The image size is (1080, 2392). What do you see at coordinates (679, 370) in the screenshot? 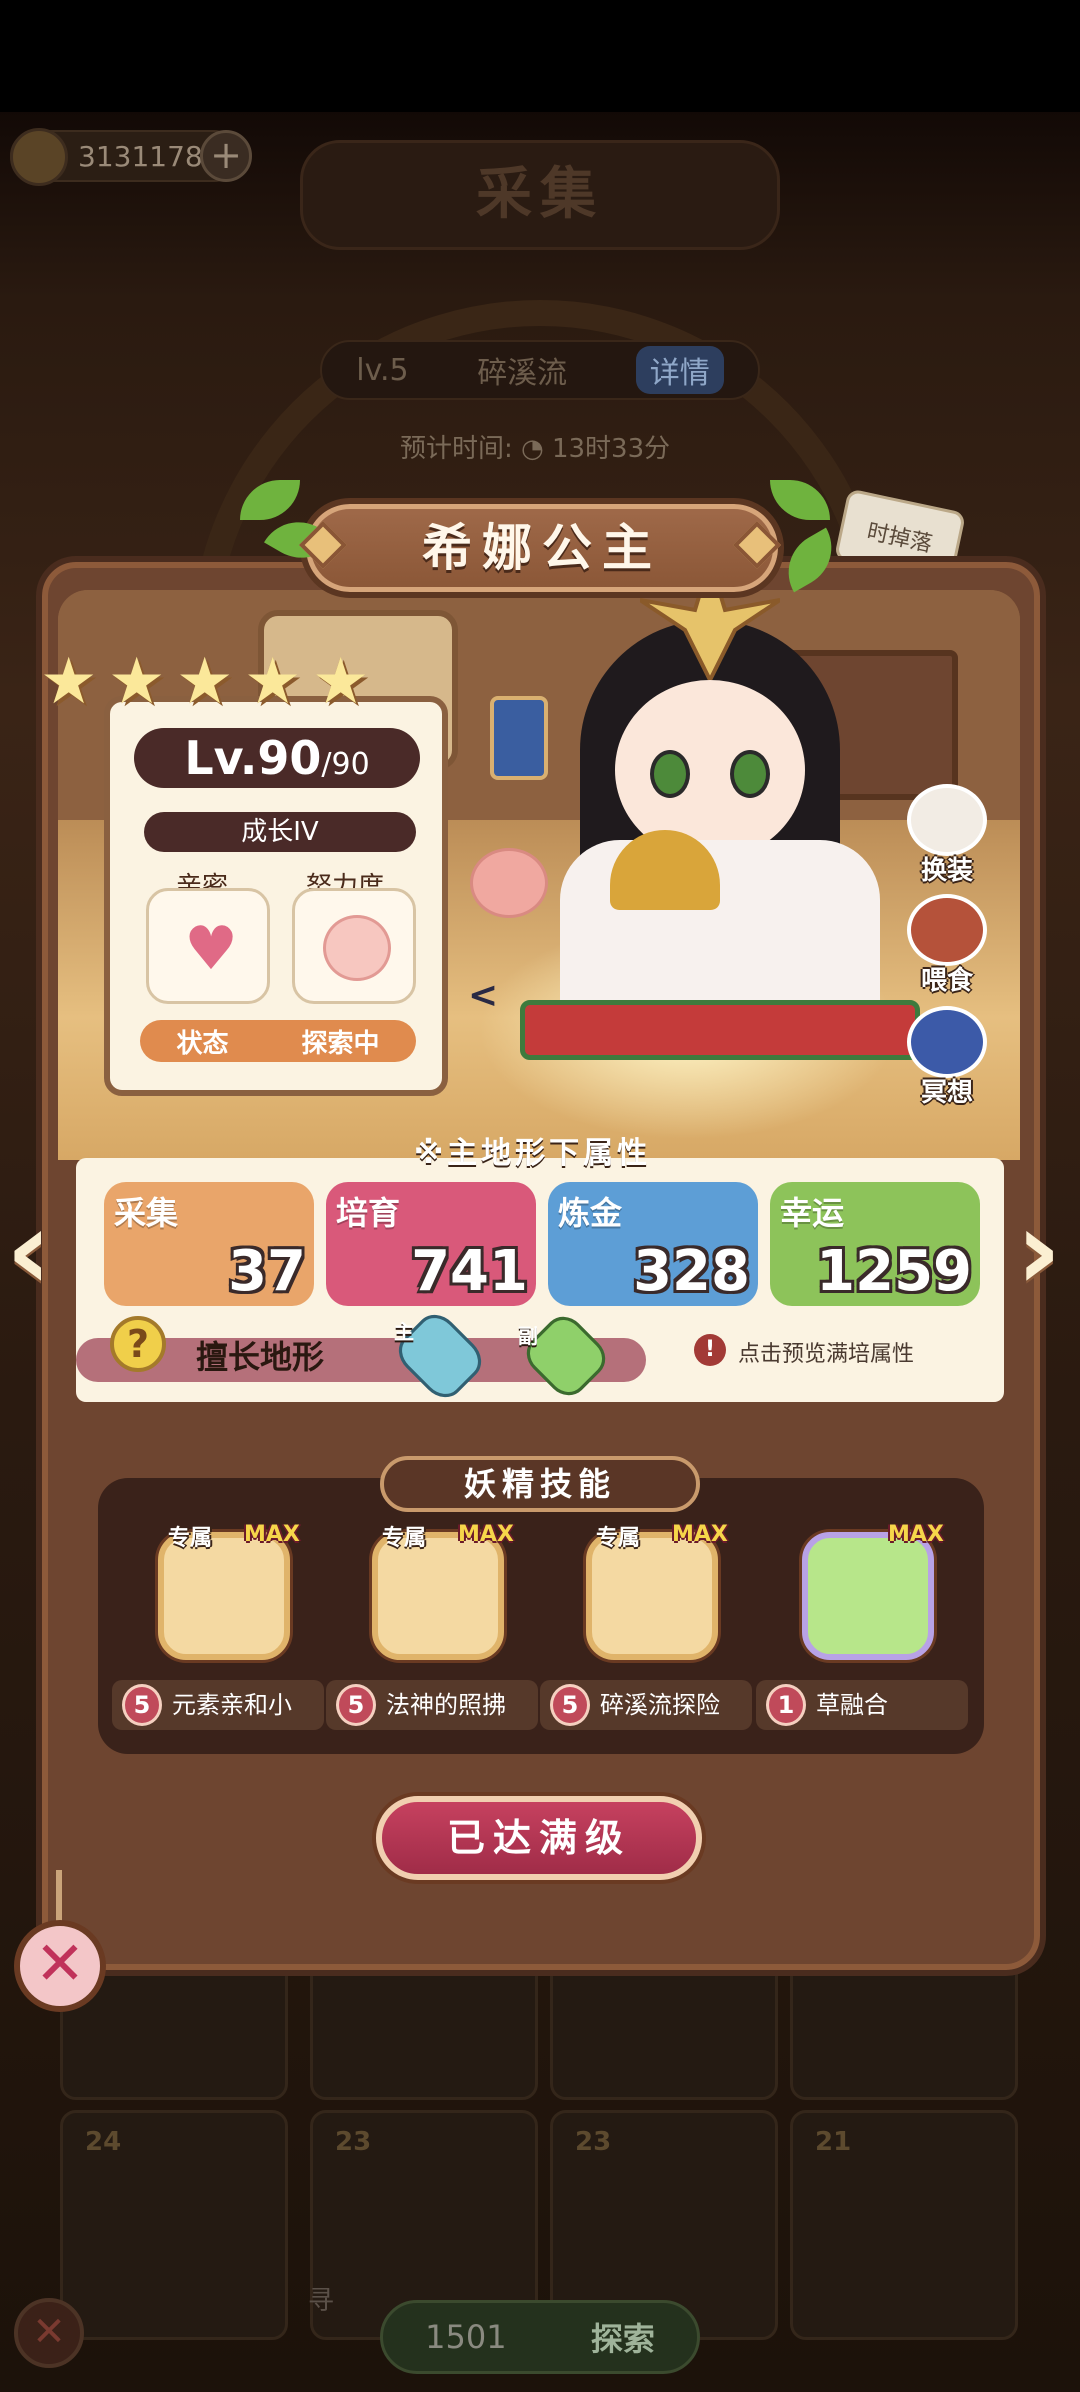
I see `detail-button: 详情` at bounding box center [679, 370].